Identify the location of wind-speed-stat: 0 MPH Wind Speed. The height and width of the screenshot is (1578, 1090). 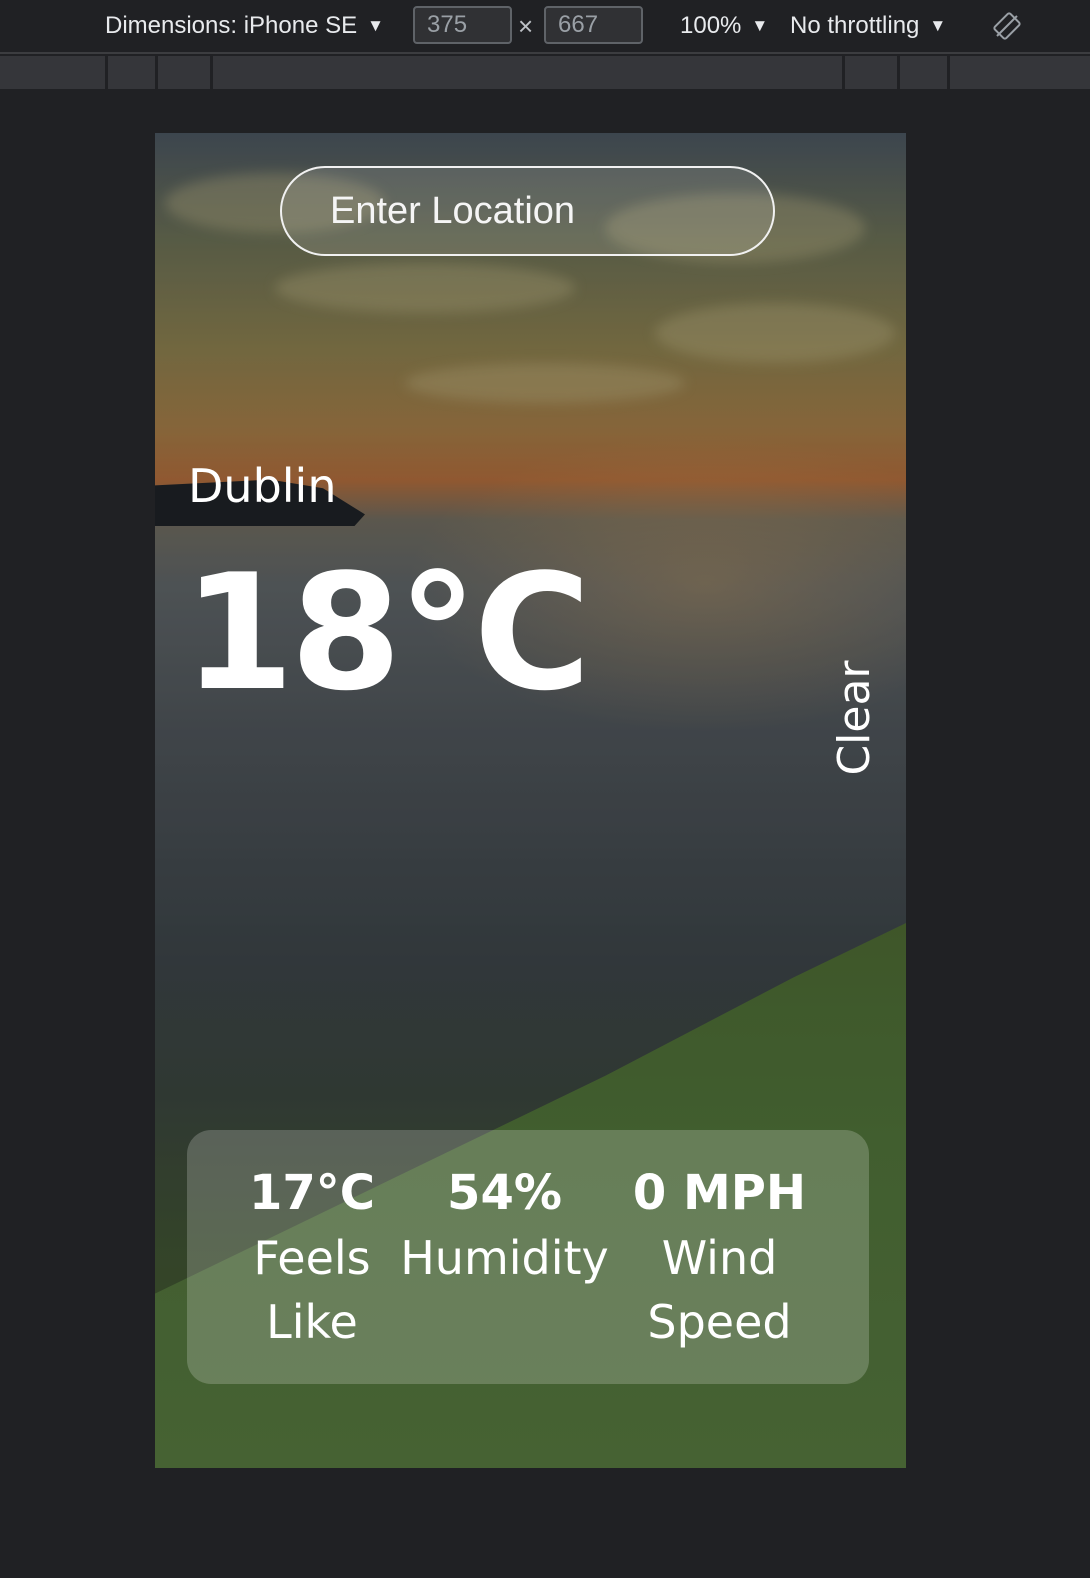
(719, 1257).